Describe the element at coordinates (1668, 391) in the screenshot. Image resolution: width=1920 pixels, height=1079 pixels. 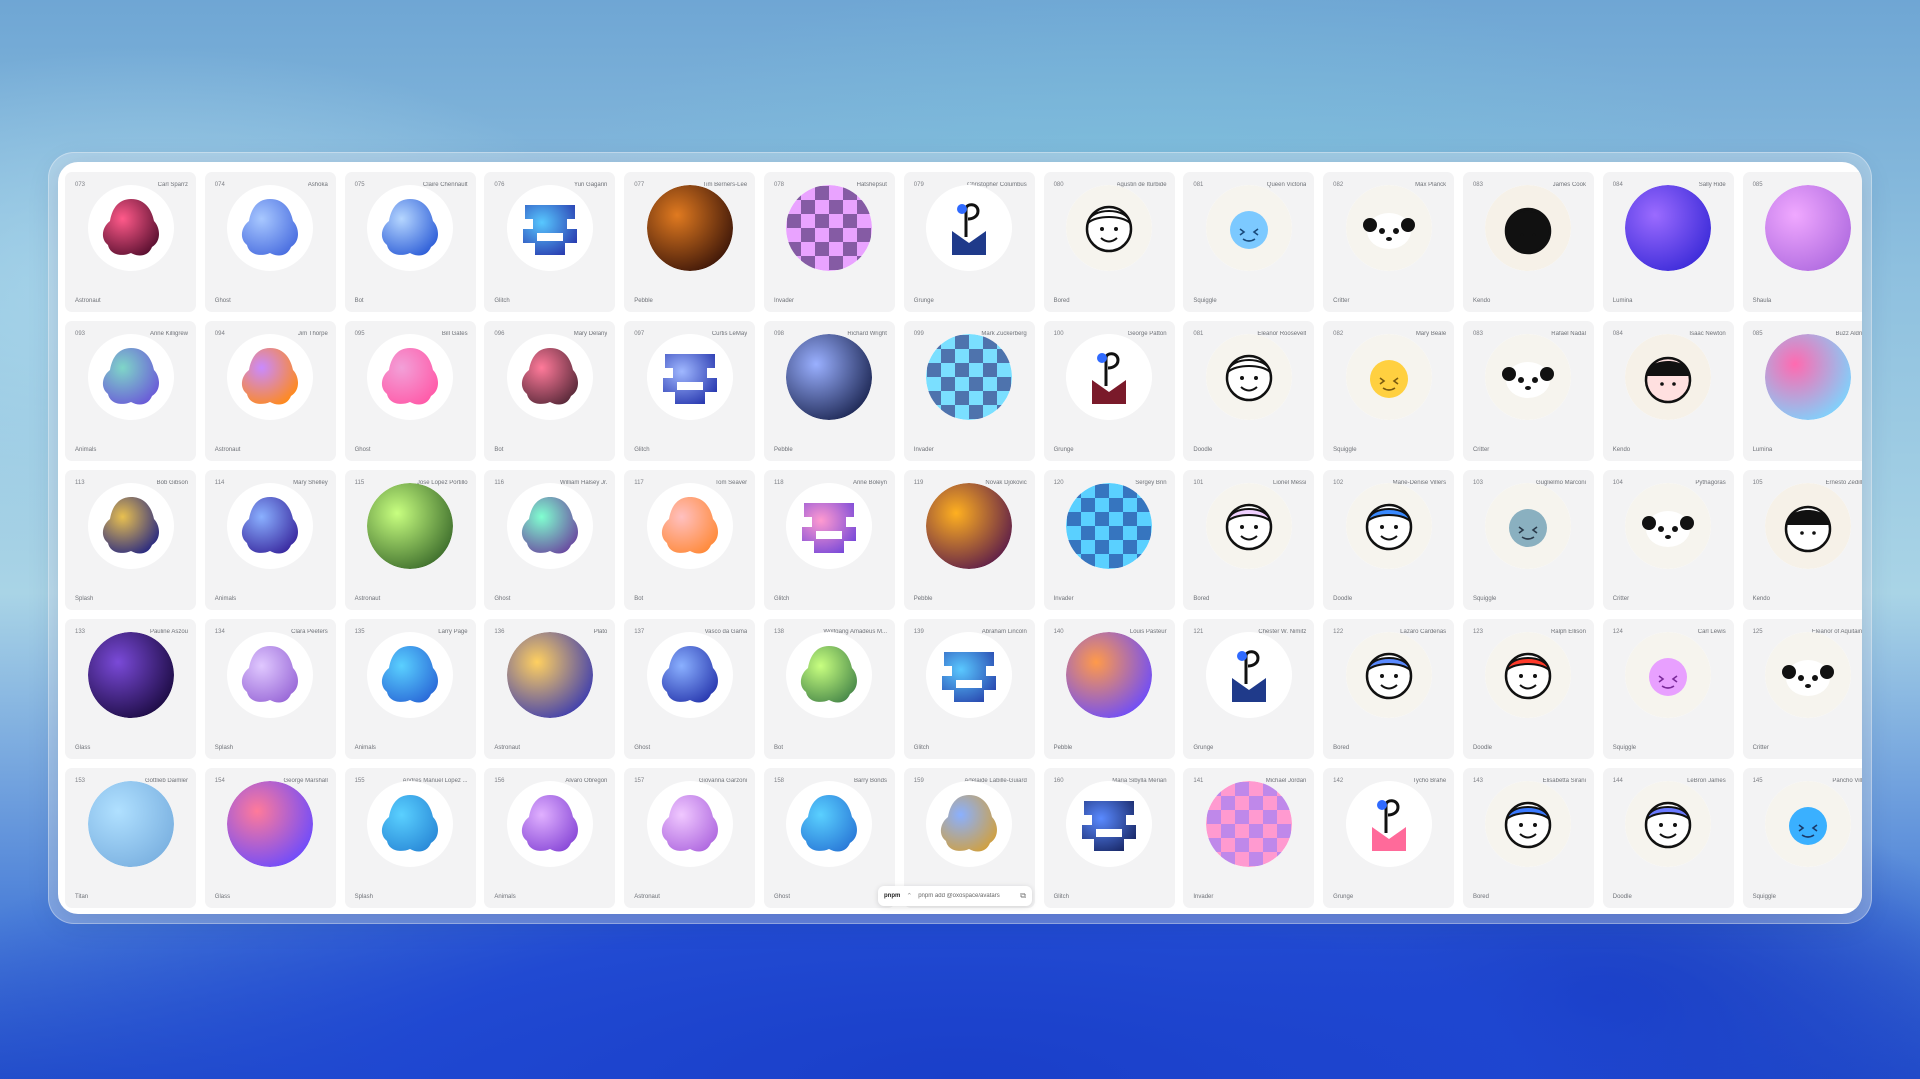
I see `avatar-card: 084 Isaac Newton Kendo` at that location.